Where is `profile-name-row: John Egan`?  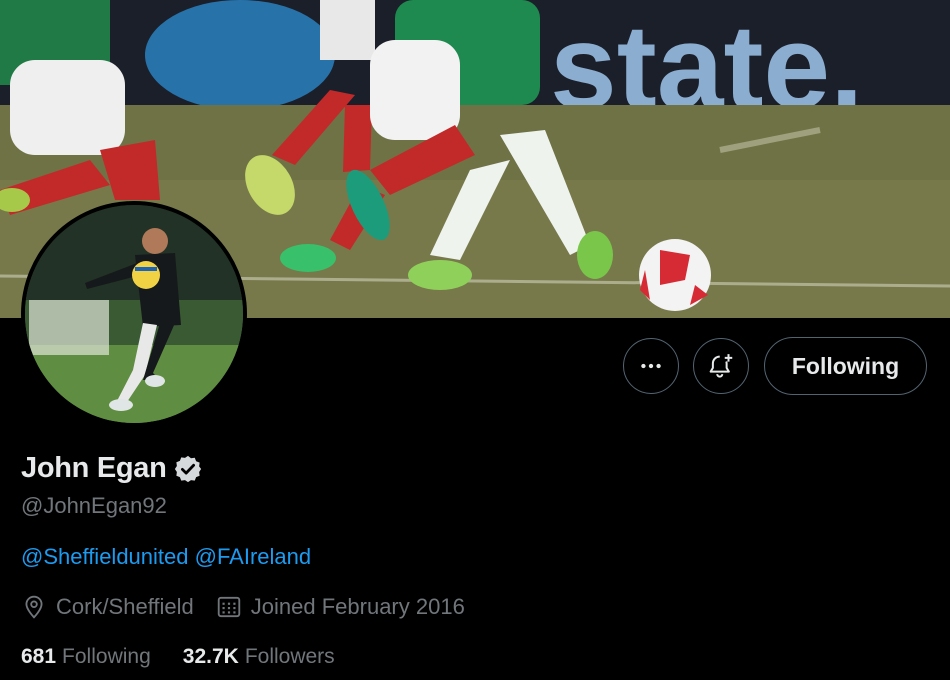
profile-name-row: John Egan is located at coordinates (112, 468).